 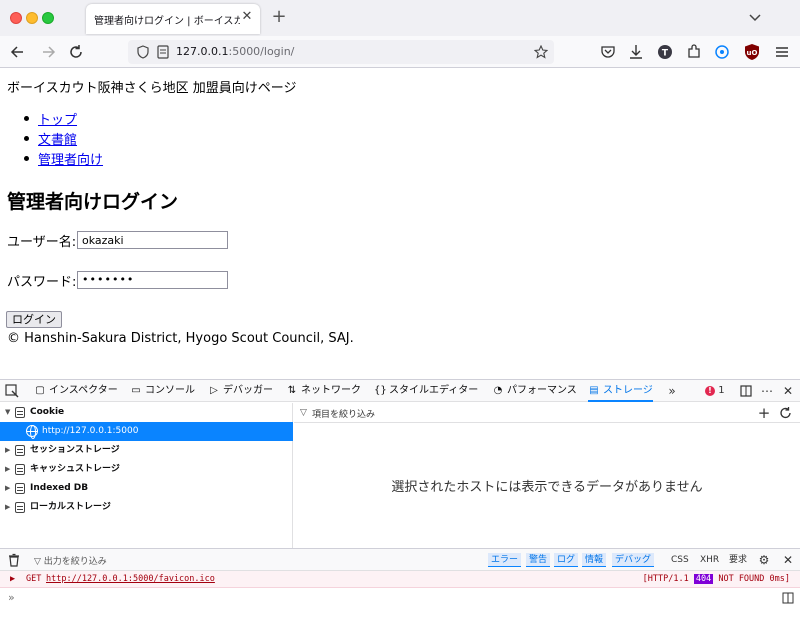 I want to click on console-input-prompt: », so click(x=11, y=597).